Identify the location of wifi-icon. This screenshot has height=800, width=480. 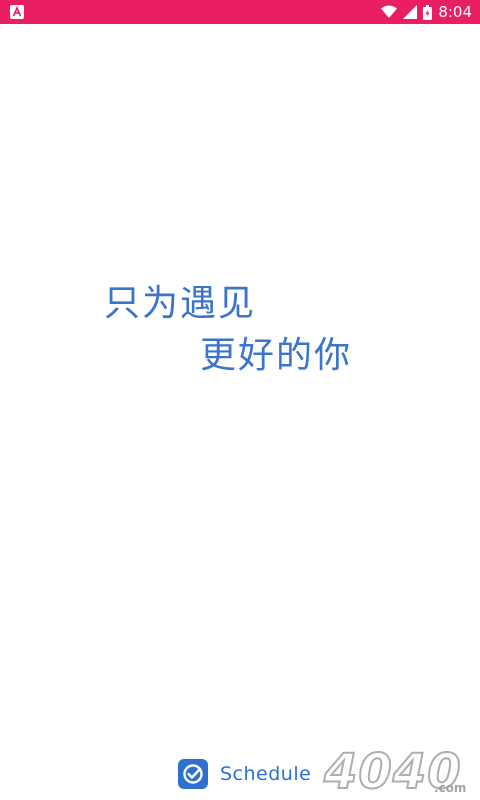
(389, 11).